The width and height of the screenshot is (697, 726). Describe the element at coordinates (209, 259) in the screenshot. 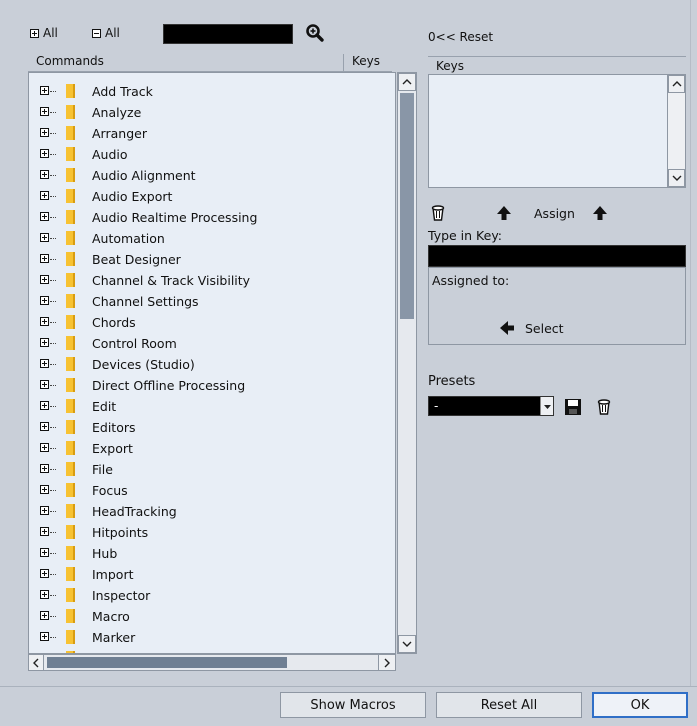

I see `tree-item: Beat Designer` at that location.